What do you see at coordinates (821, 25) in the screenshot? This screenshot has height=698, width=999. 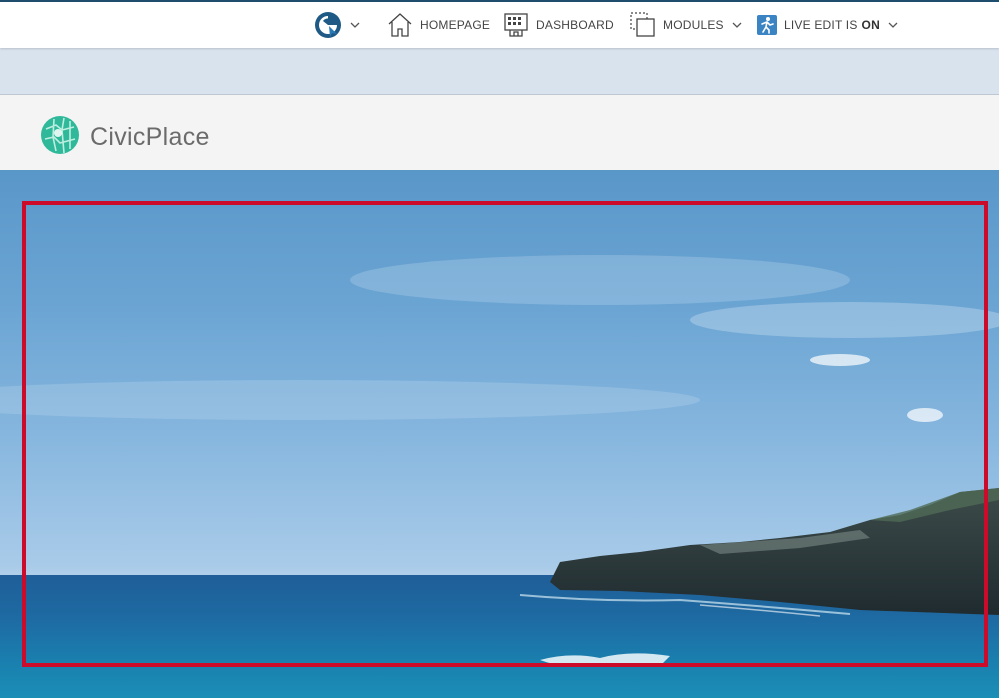 I see `live-edit-label: LIVE EDIT IS` at bounding box center [821, 25].